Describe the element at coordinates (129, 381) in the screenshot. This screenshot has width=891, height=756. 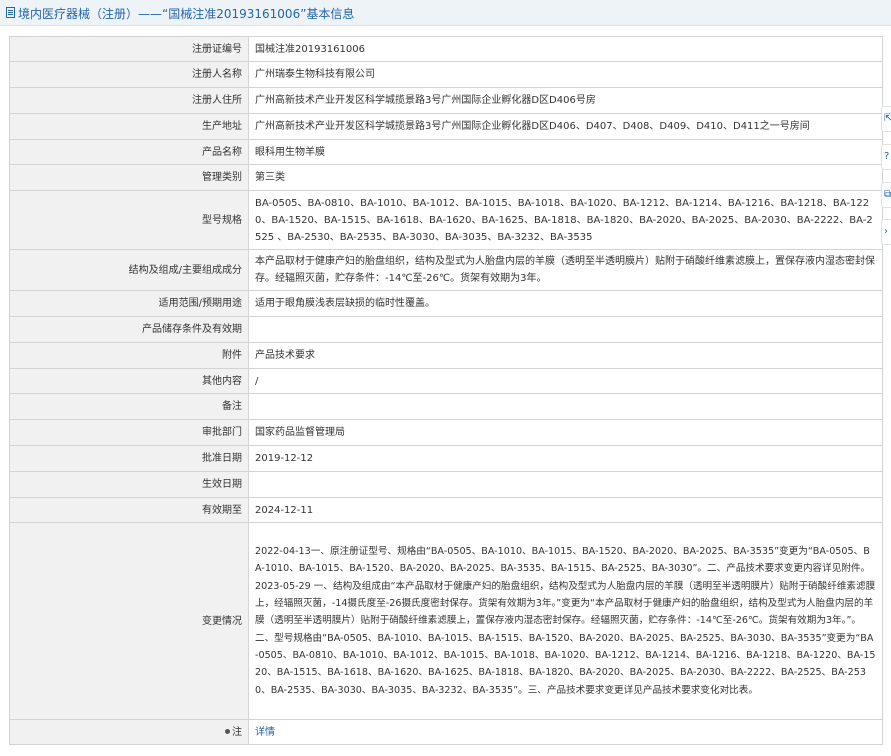
I see `row-label: 其他内容` at that location.